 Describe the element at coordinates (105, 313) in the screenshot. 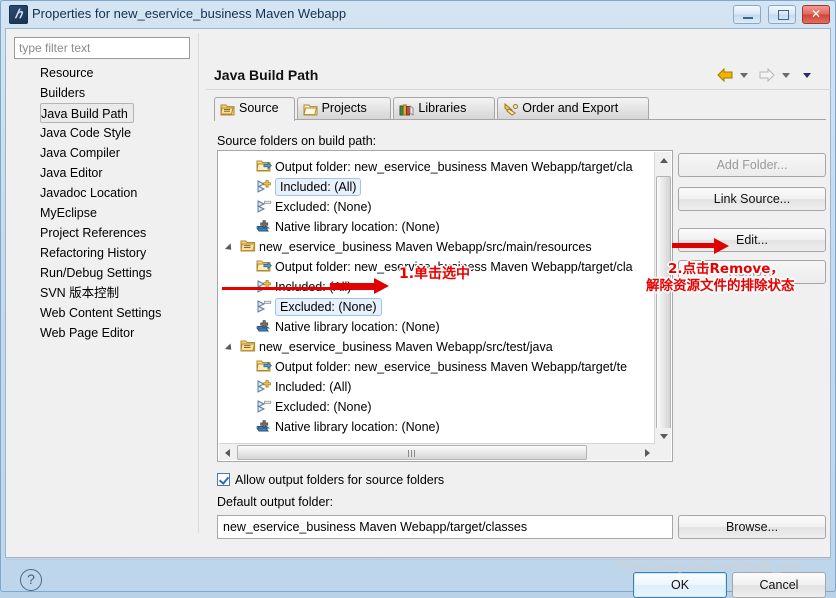

I see `sidebar-item-web-content-settings: Web Content Settings` at that location.